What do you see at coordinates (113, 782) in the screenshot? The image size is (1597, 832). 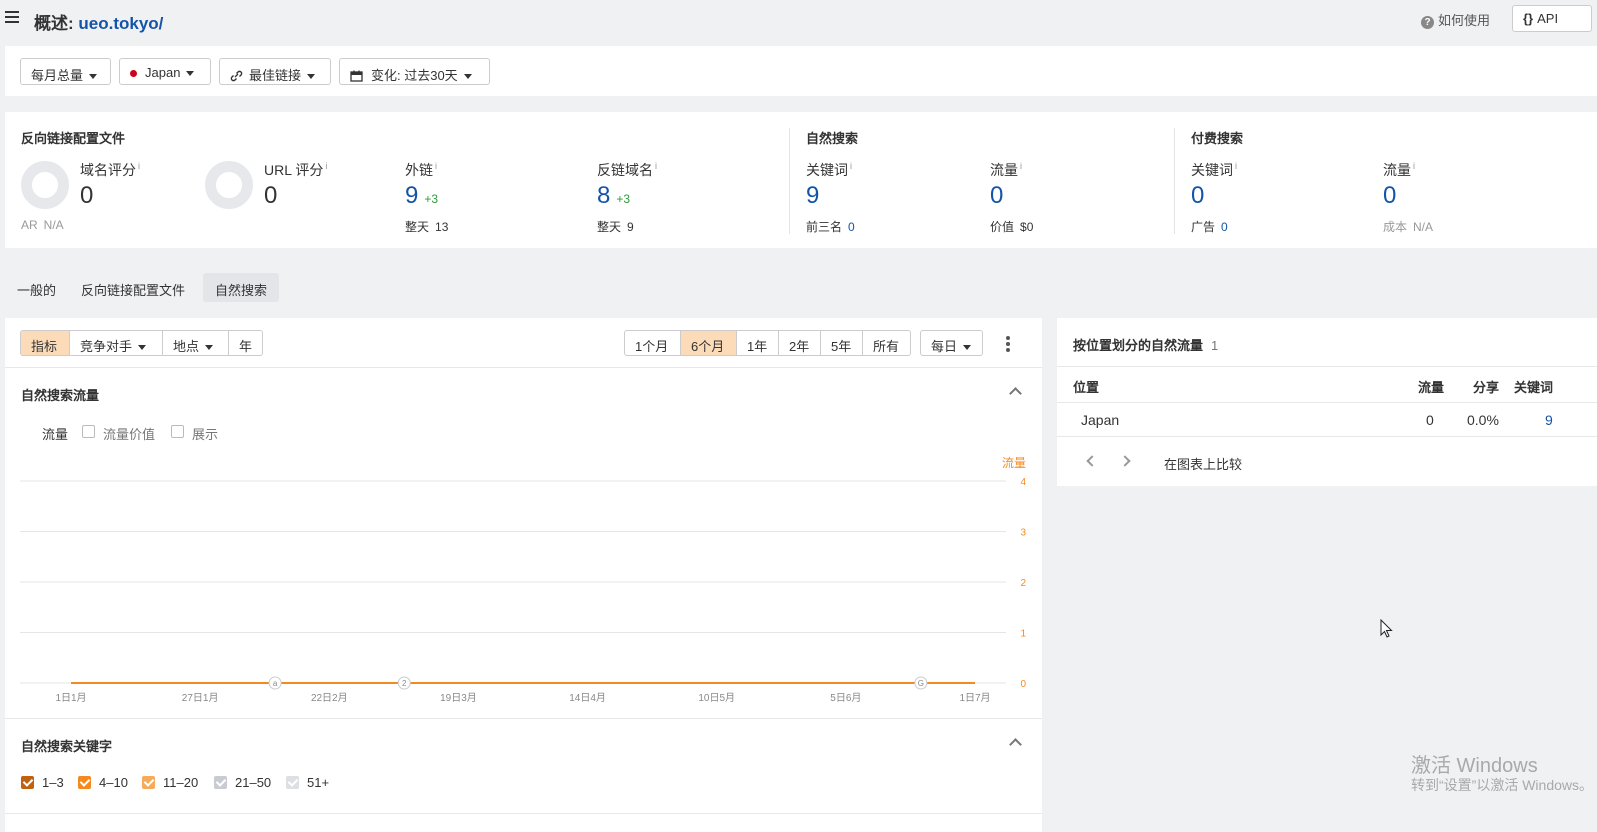 I see `keyword-position-checkbox-label: 4–10` at bounding box center [113, 782].